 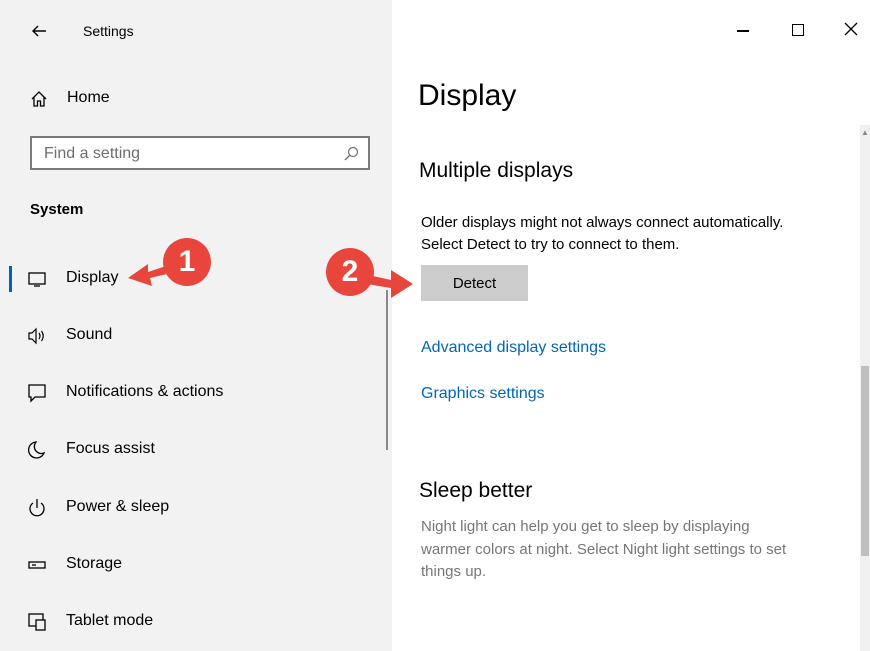 What do you see at coordinates (196, 622) in the screenshot?
I see `sidebar-item-tablet-mode: Tablet mode` at bounding box center [196, 622].